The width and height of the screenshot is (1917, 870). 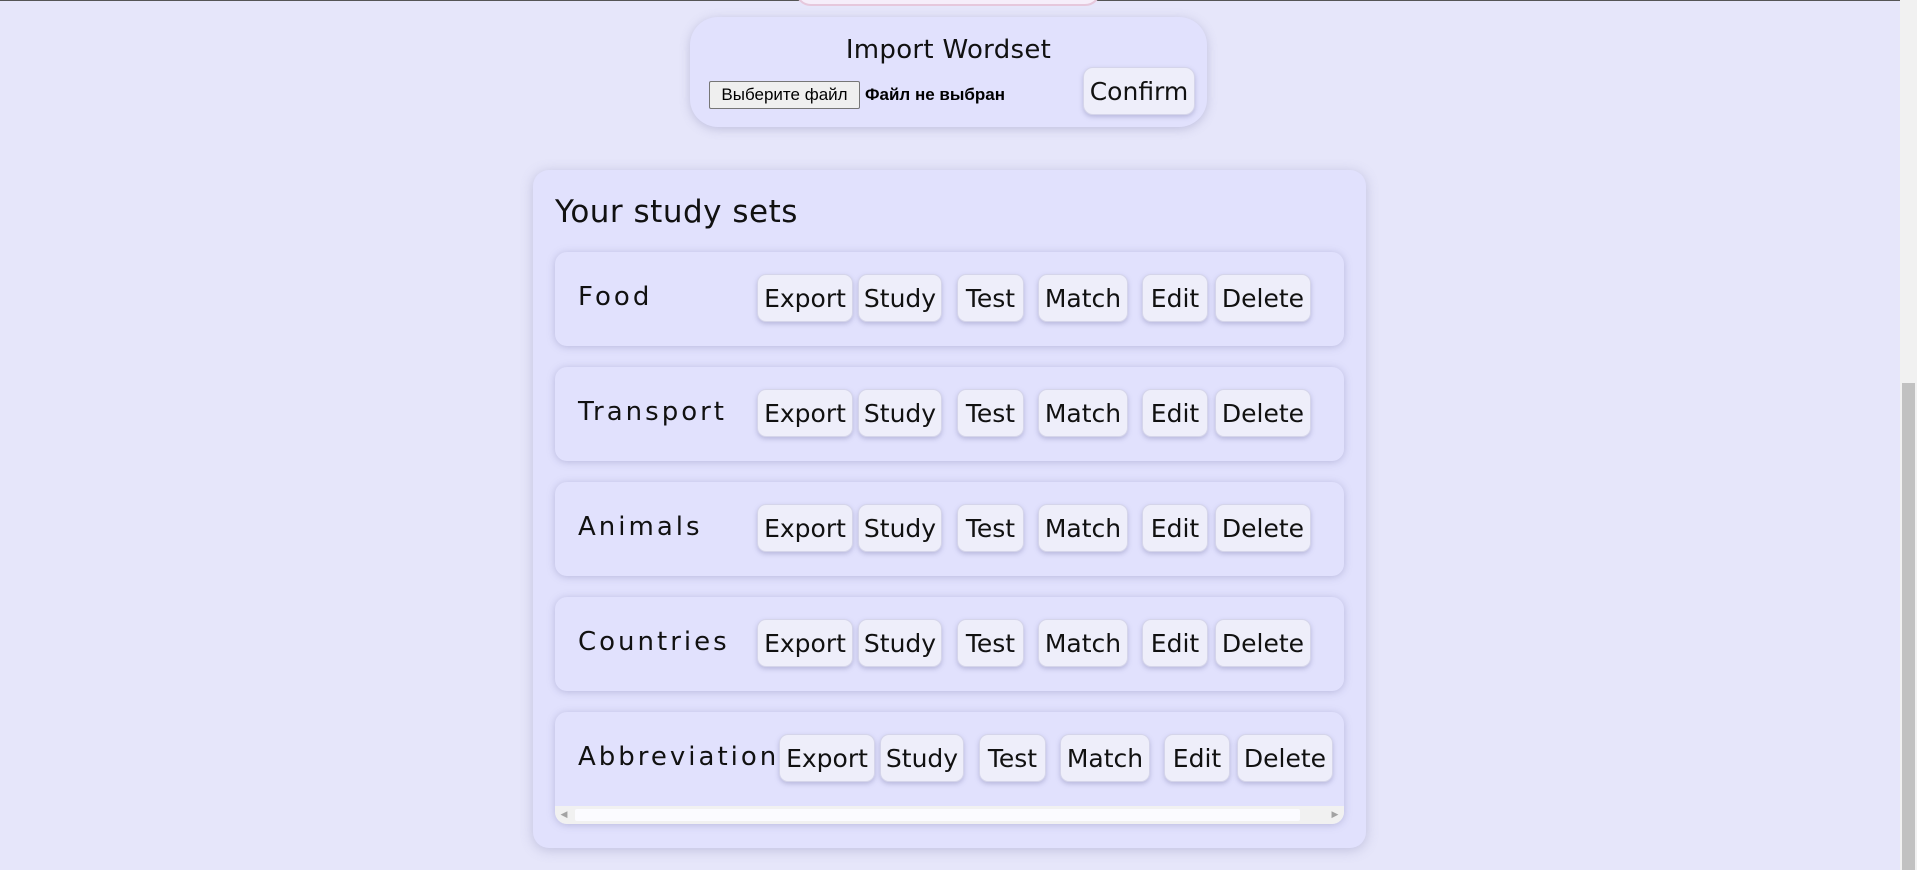 I want to click on import-title: Import Wordset, so click(x=948, y=50).